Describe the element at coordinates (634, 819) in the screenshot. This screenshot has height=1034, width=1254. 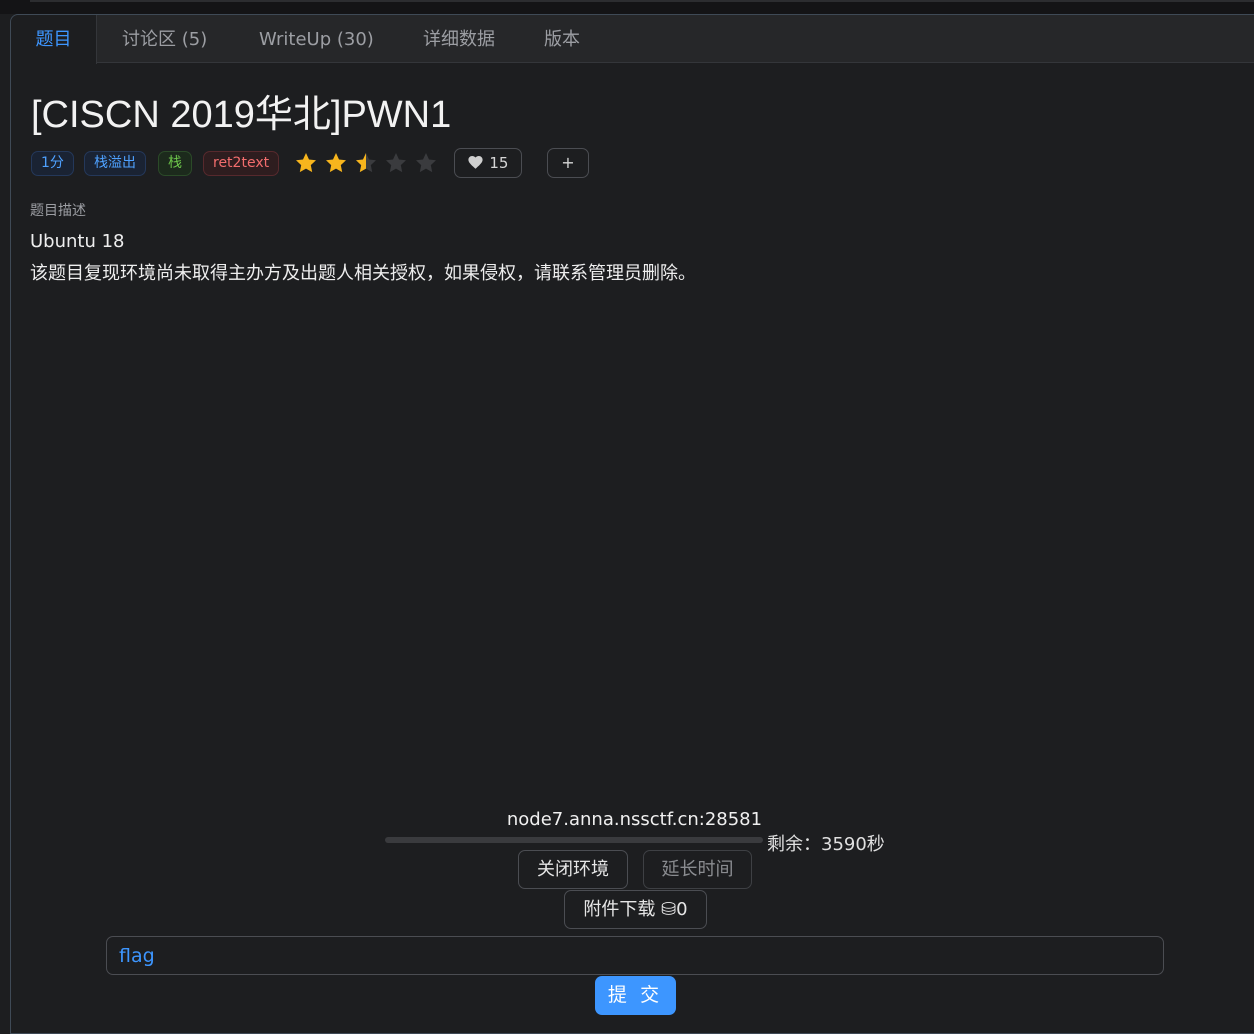
I see `environment-host: node7.anna.nssctf.cn:28581` at that location.